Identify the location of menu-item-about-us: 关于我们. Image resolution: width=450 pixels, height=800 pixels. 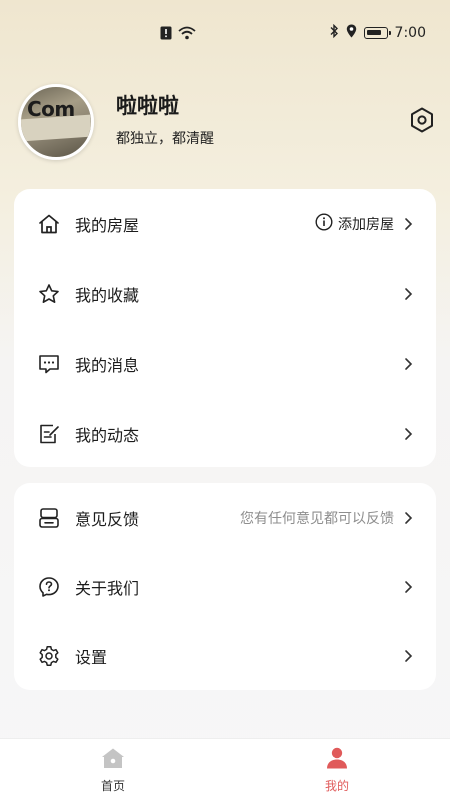
(225, 586).